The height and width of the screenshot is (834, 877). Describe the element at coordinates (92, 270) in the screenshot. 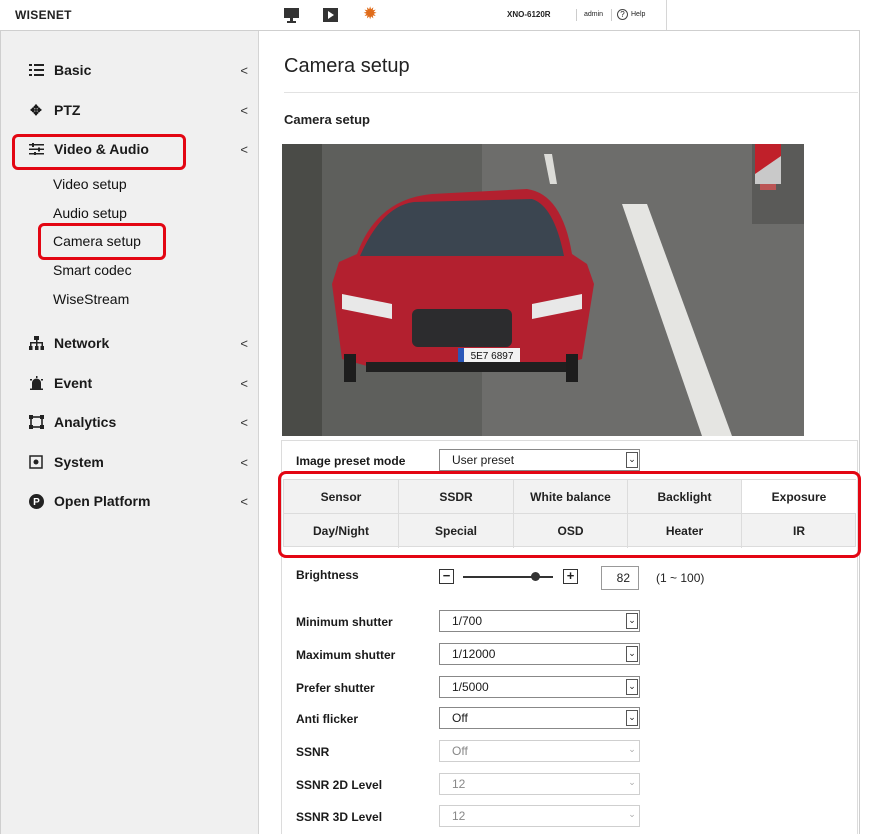

I see `sidebar-subitem-smart-codec: Smart codec` at that location.